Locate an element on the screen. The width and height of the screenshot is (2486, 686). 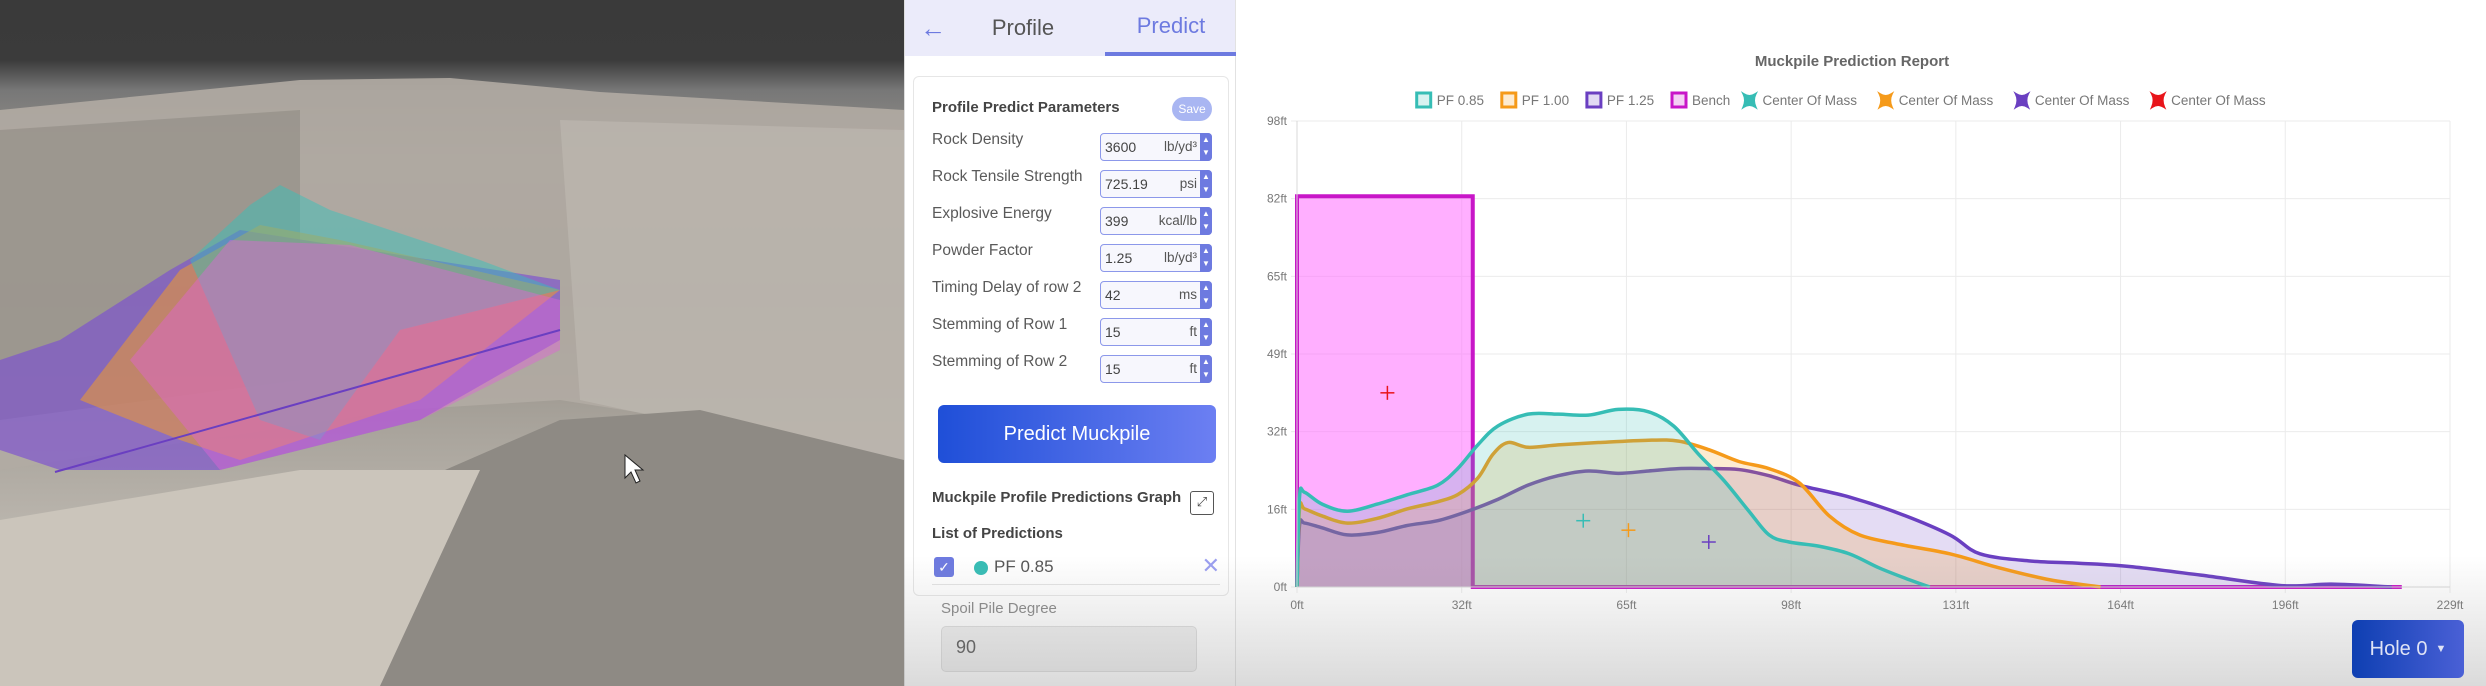
x-tick-label: 98ft is located at coordinates (1791, 605).